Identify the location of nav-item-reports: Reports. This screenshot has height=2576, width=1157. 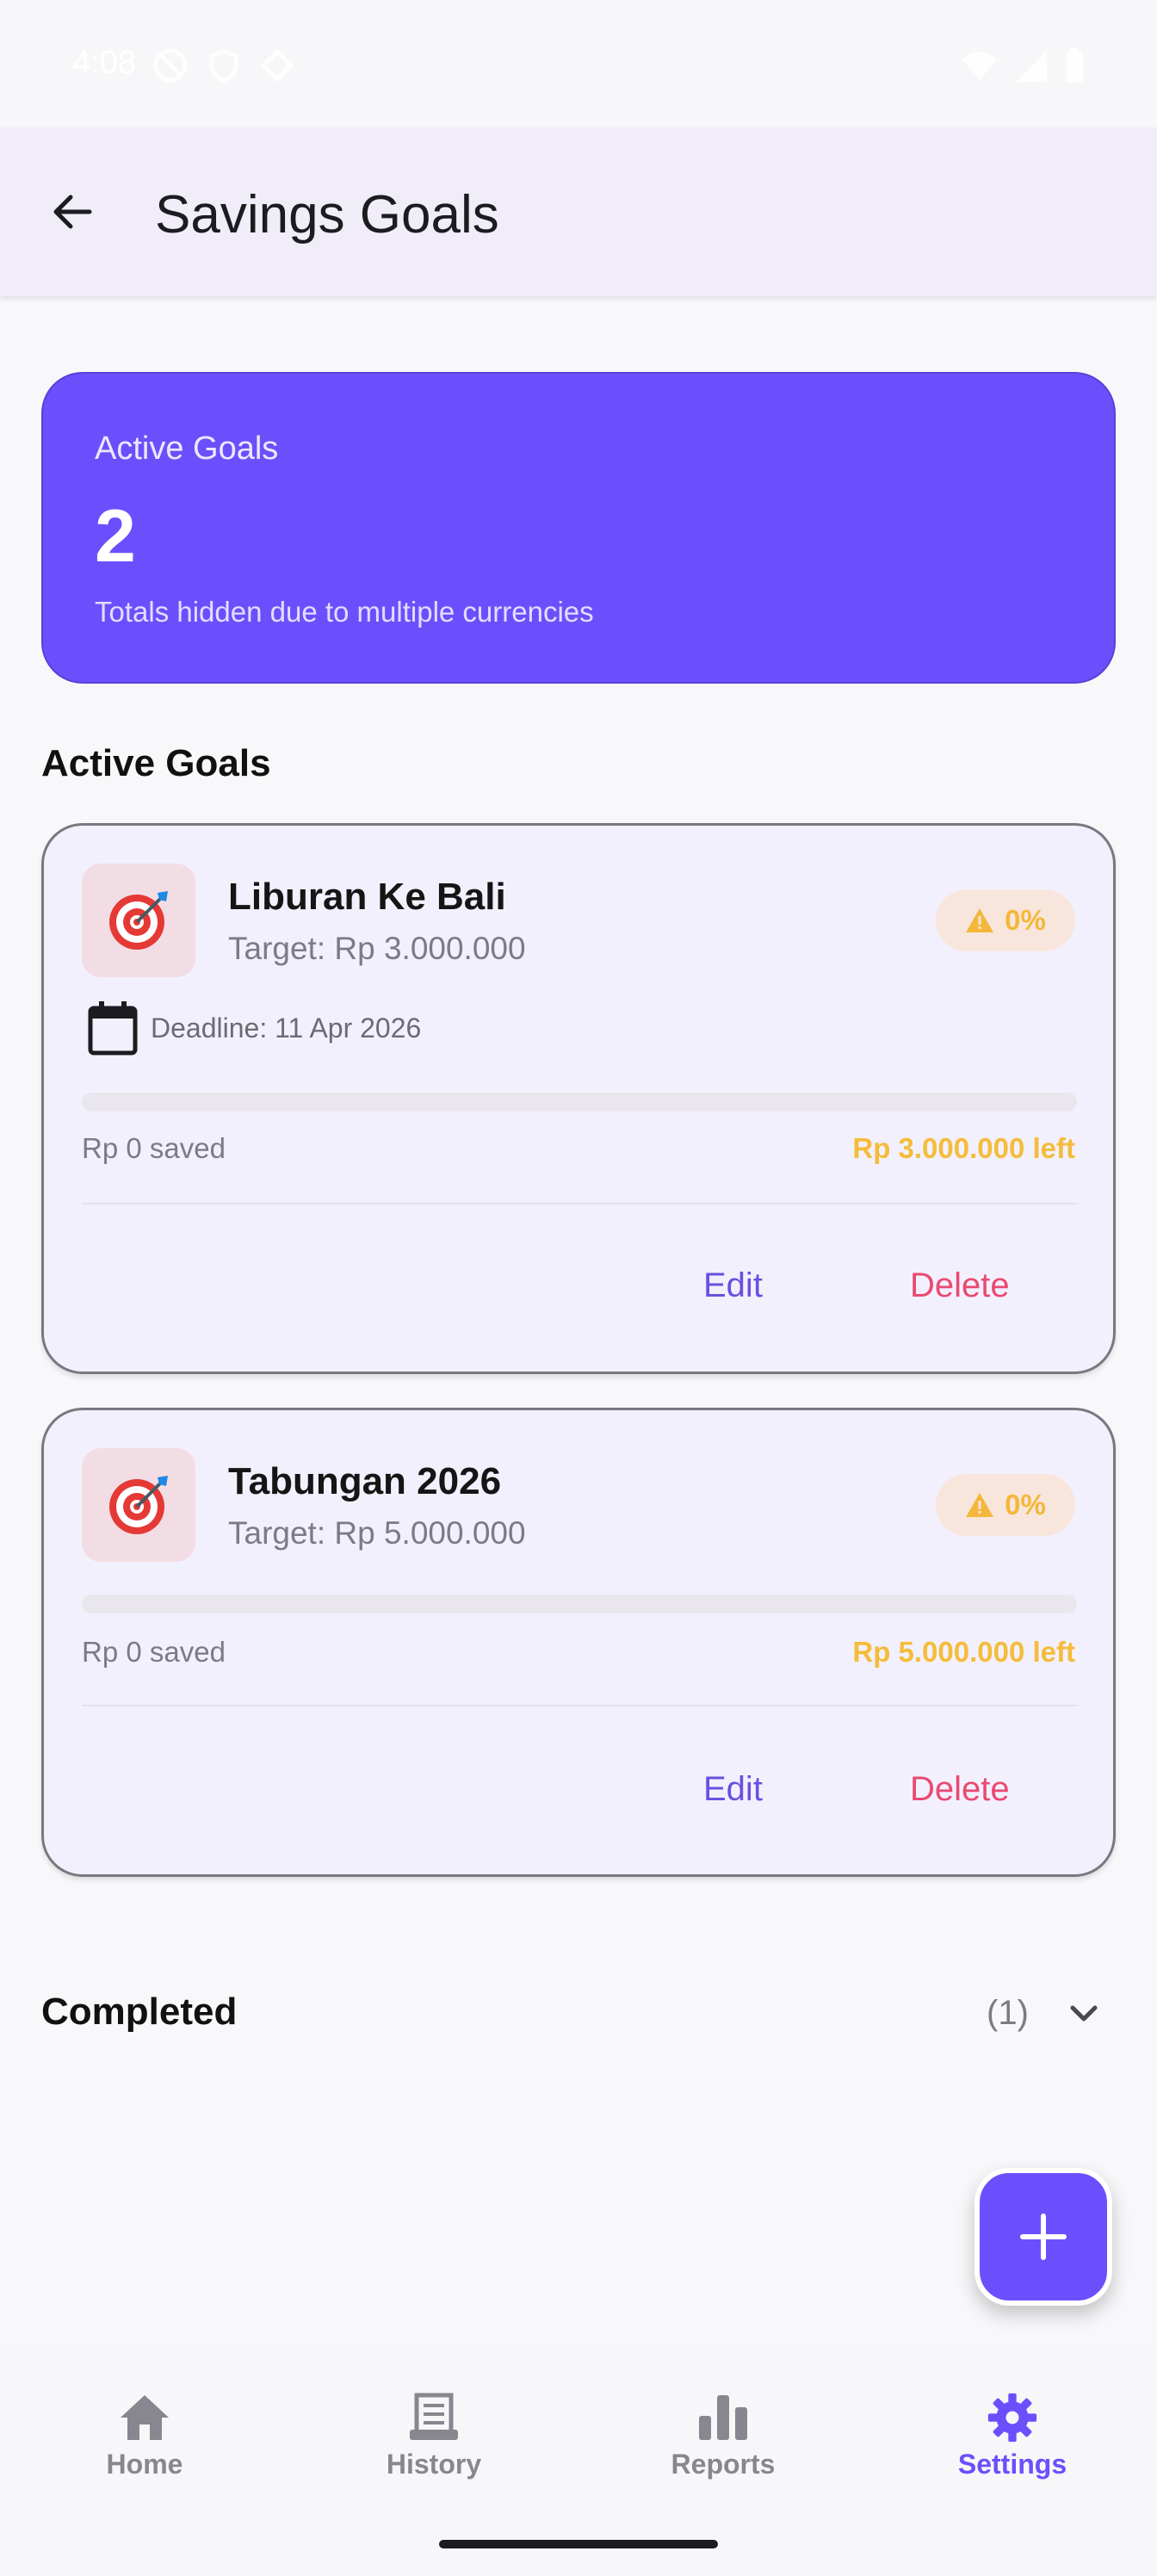
(723, 2452).